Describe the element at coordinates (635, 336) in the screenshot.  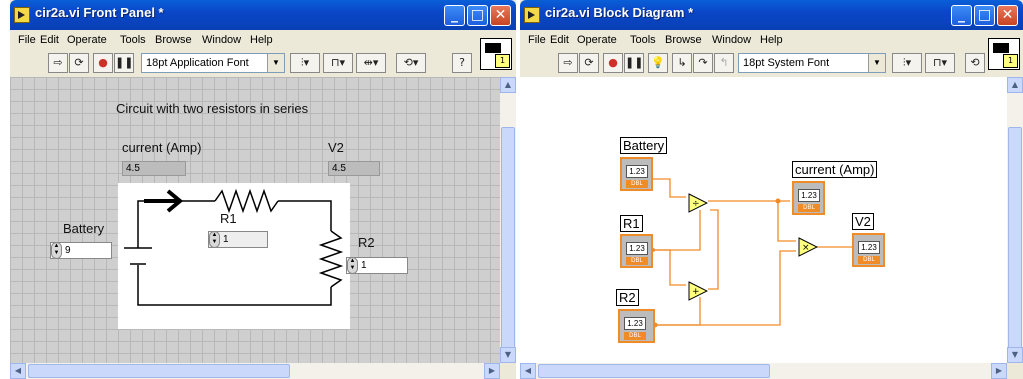
I see `r2-terminal-type: DBL` at that location.